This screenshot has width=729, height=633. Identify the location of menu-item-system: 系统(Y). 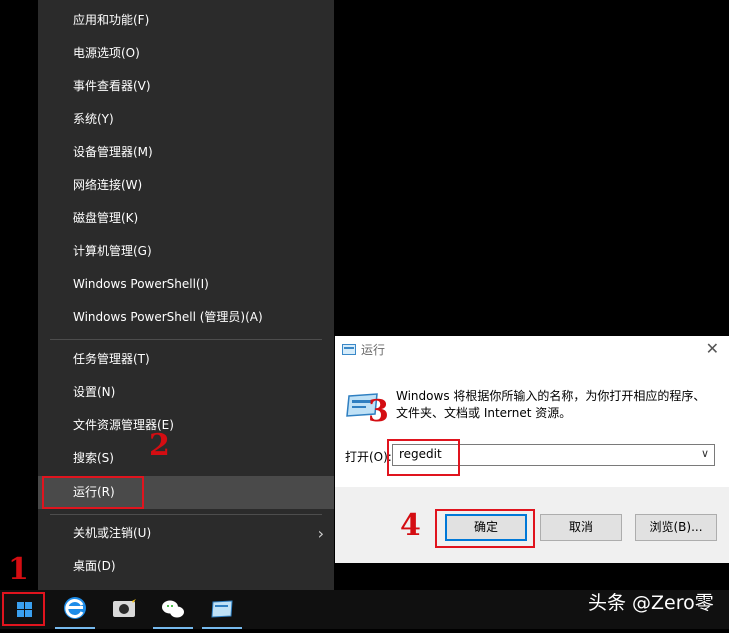
(186, 119).